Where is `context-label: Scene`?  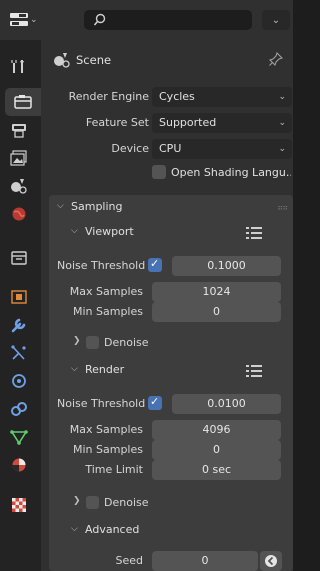 context-label: Scene is located at coordinates (94, 60).